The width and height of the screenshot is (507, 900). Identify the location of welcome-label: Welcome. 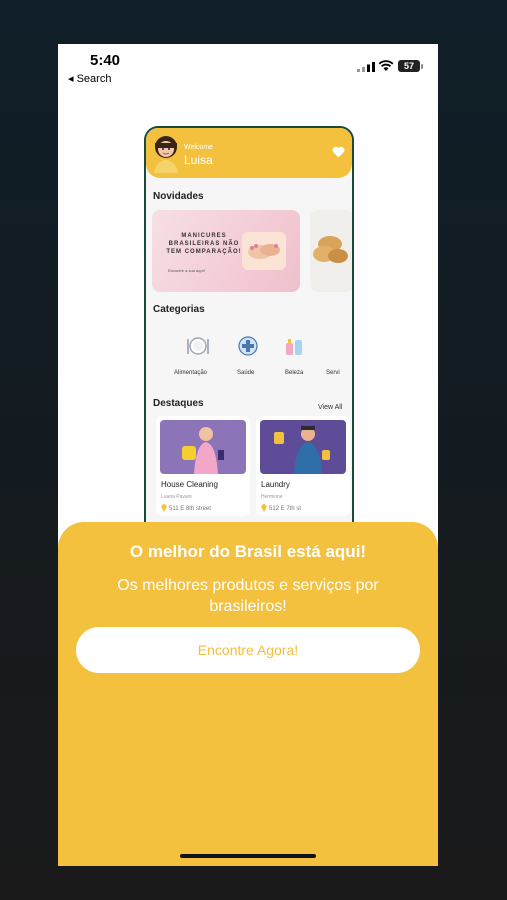
(199, 147).